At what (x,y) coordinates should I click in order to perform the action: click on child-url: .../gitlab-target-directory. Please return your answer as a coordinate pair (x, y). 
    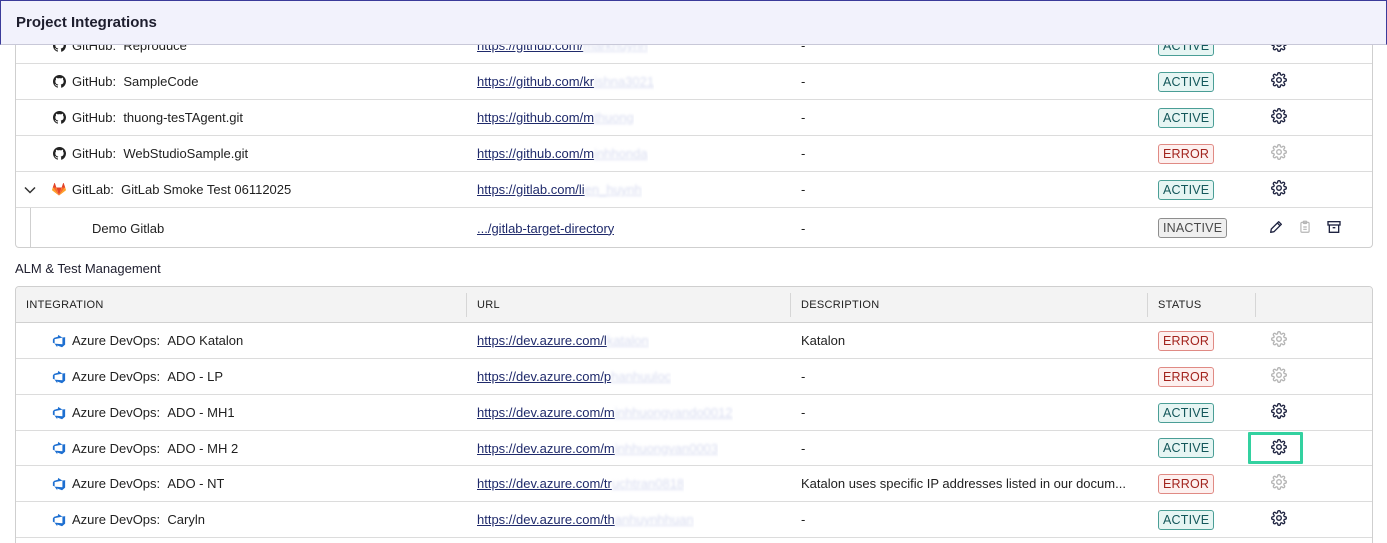
    Looking at the image, I should click on (545, 228).